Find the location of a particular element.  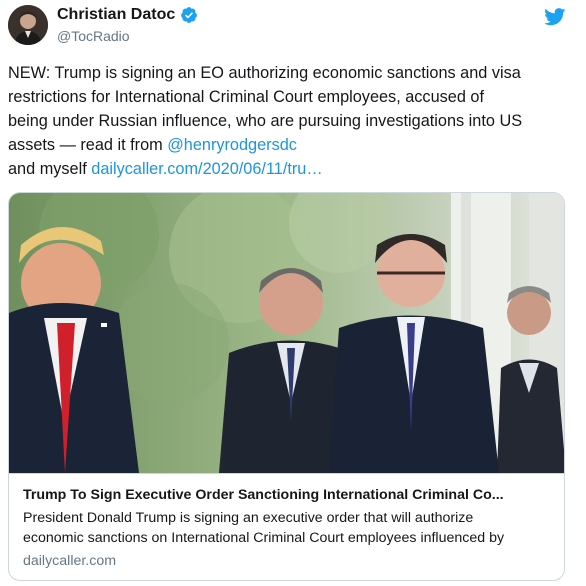

author-name: Christian Datoc is located at coordinates (116, 15).